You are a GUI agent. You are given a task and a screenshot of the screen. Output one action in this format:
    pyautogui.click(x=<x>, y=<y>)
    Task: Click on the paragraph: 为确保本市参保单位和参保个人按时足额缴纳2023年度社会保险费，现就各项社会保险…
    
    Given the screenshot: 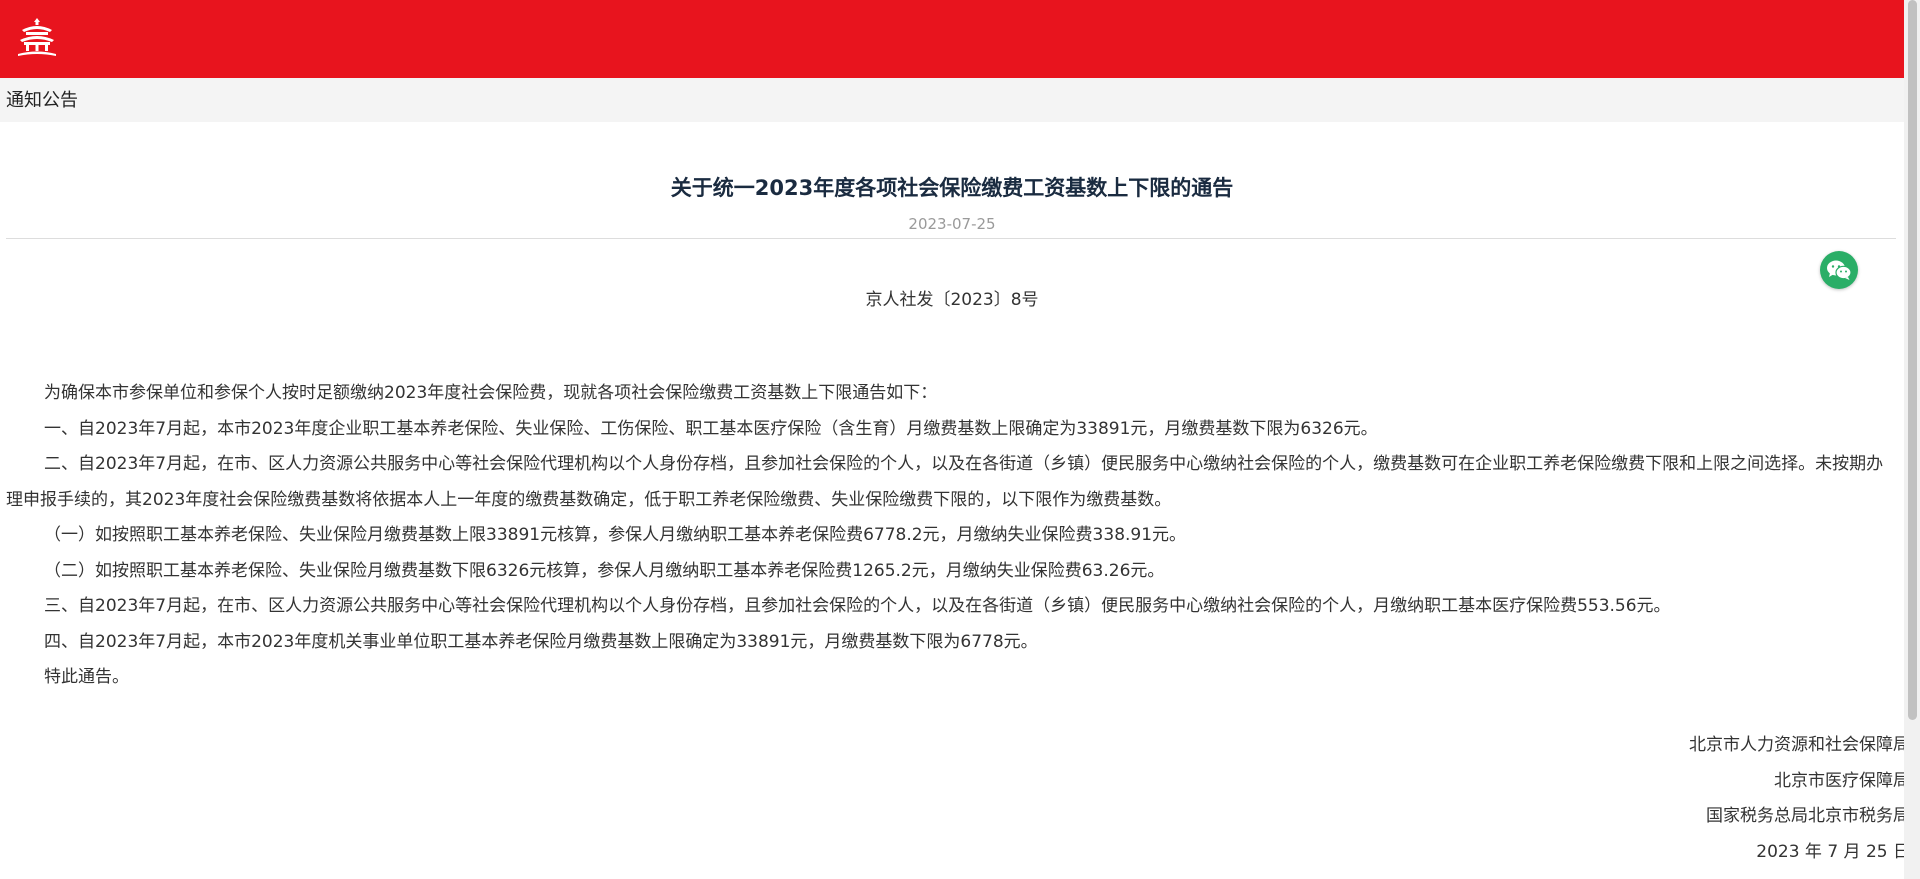 What is the action you would take?
    pyautogui.click(x=491, y=393)
    